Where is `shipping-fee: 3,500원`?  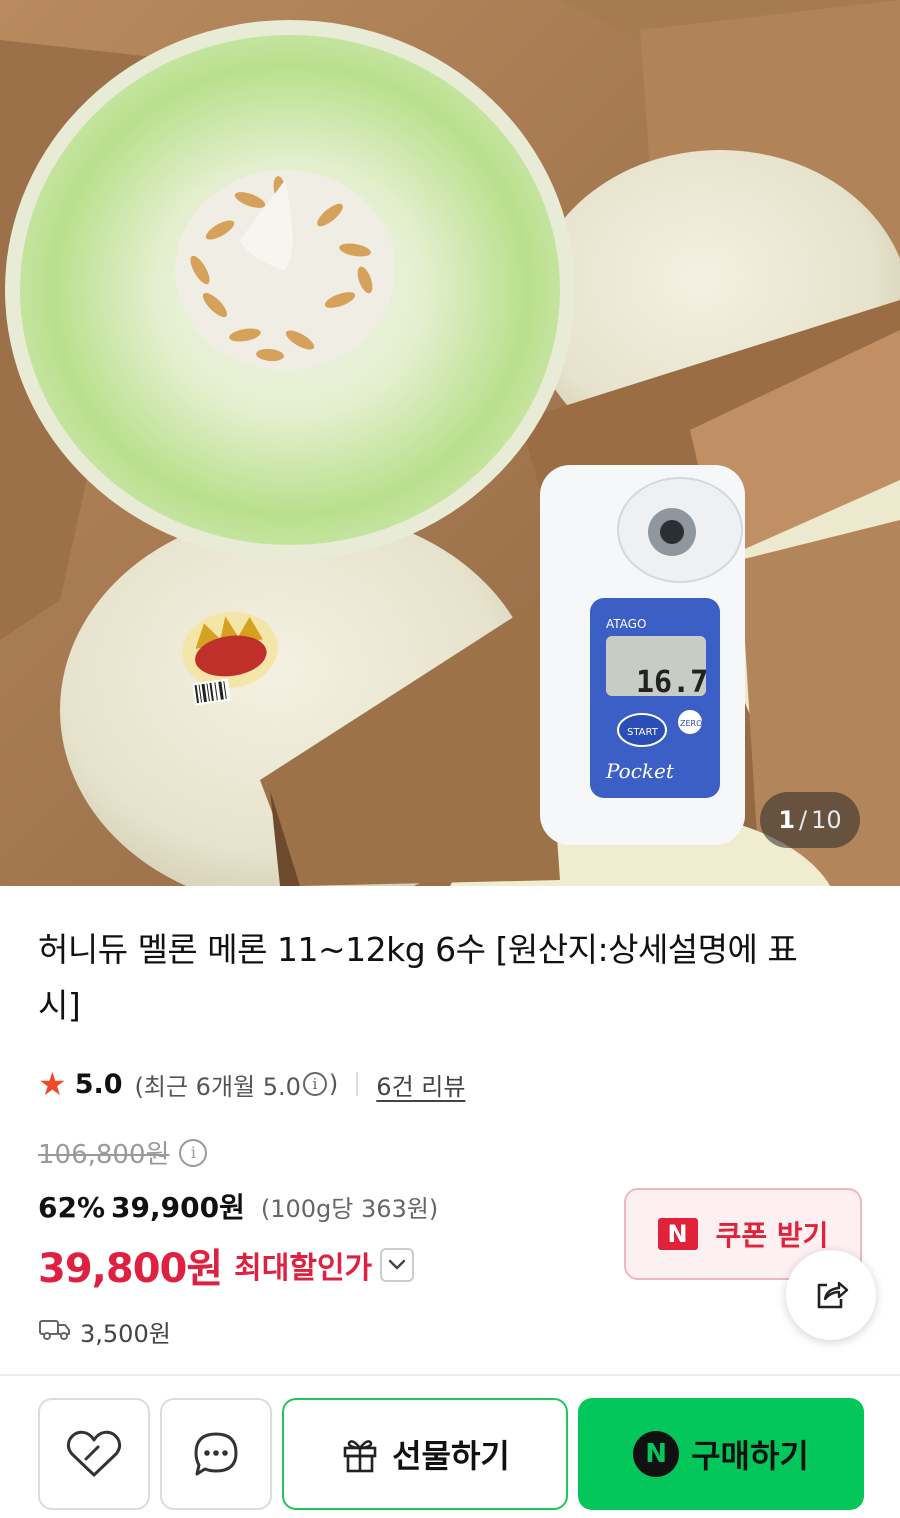 shipping-fee: 3,500원 is located at coordinates (125, 1334).